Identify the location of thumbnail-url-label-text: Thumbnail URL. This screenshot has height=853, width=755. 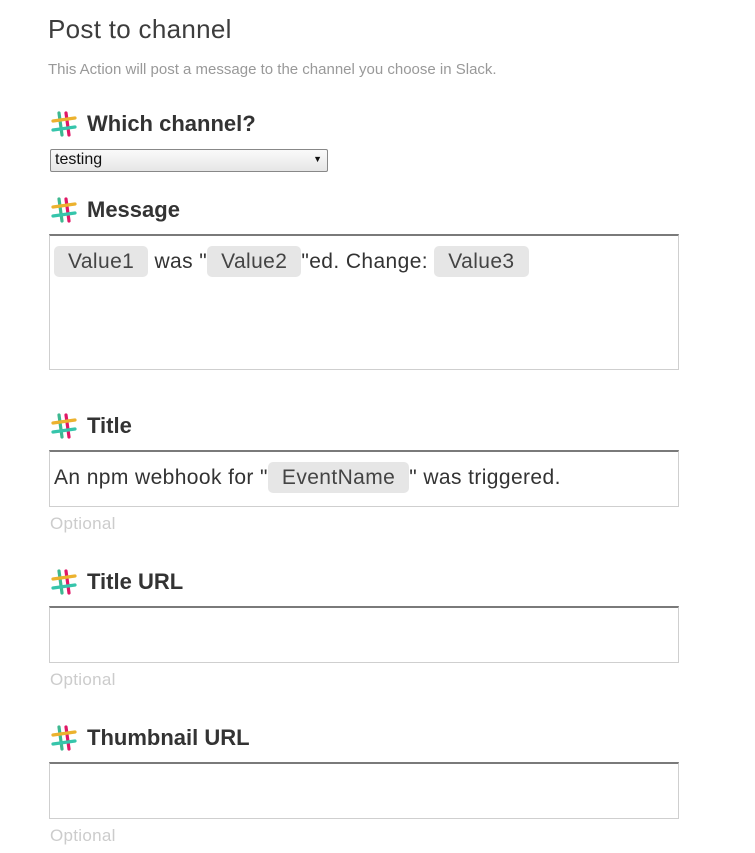
(168, 737).